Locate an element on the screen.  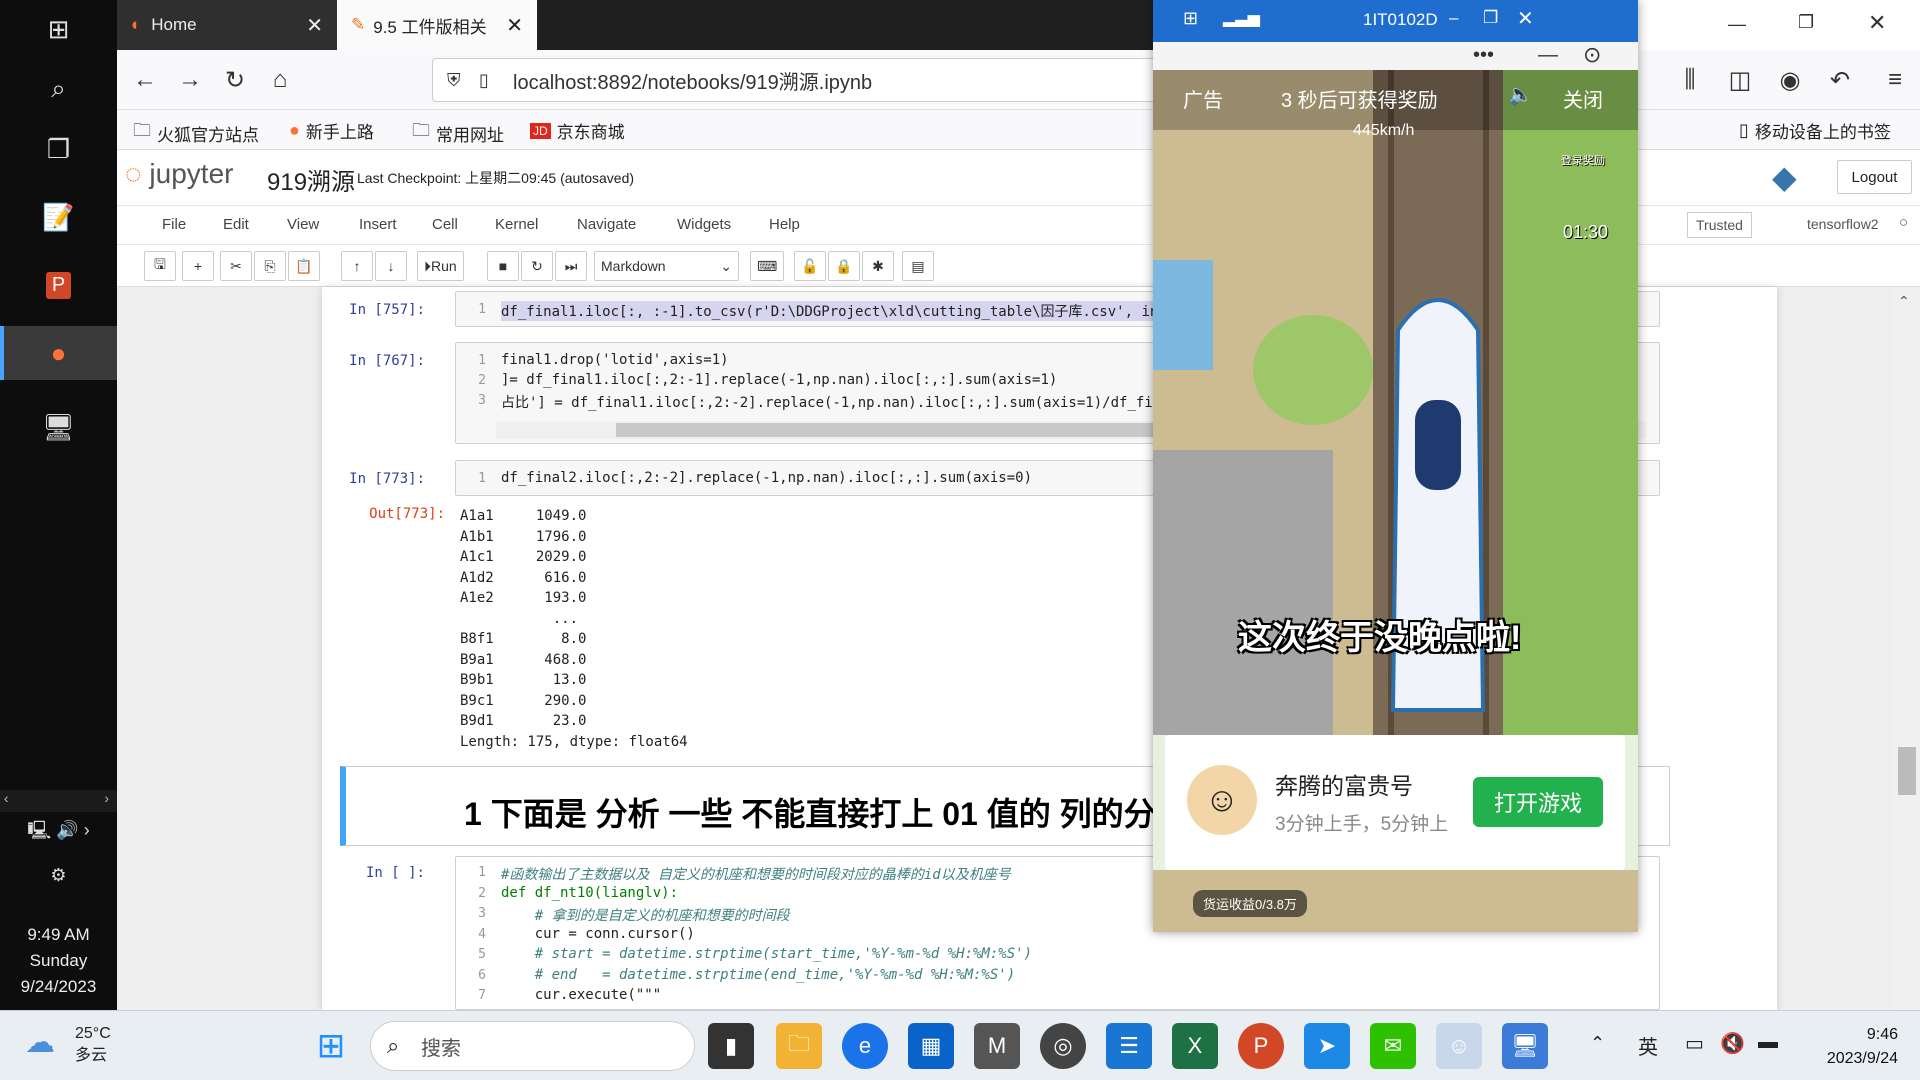
notebook-title: 919溯源 is located at coordinates (311, 179).